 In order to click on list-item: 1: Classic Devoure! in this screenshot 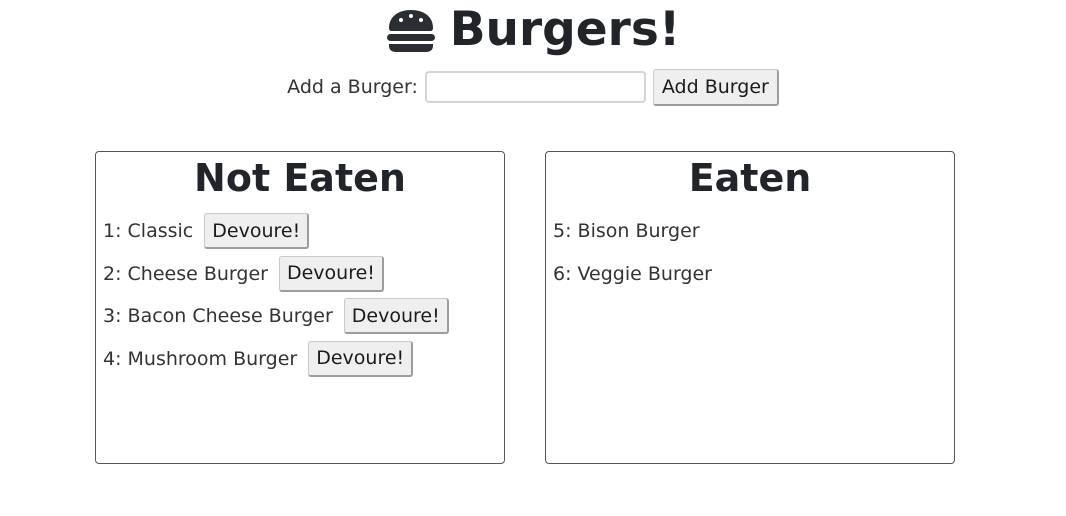, I will do `click(303, 231)`.